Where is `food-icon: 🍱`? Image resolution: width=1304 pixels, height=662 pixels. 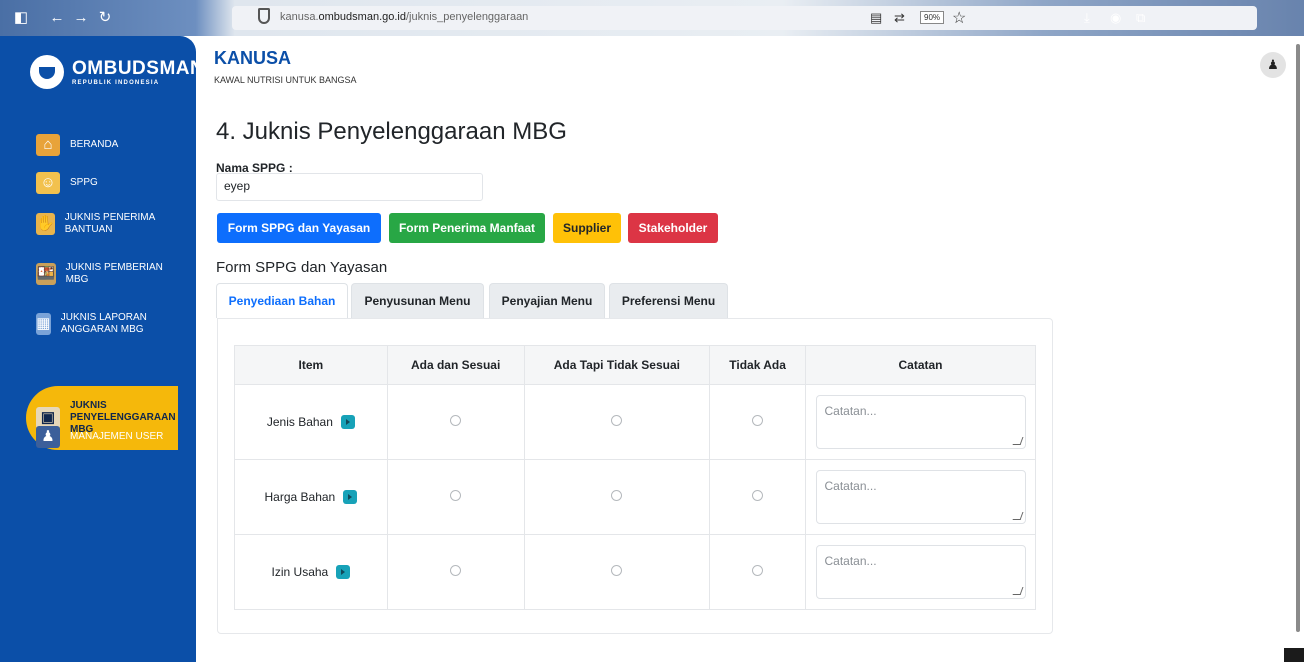 food-icon: 🍱 is located at coordinates (46, 274).